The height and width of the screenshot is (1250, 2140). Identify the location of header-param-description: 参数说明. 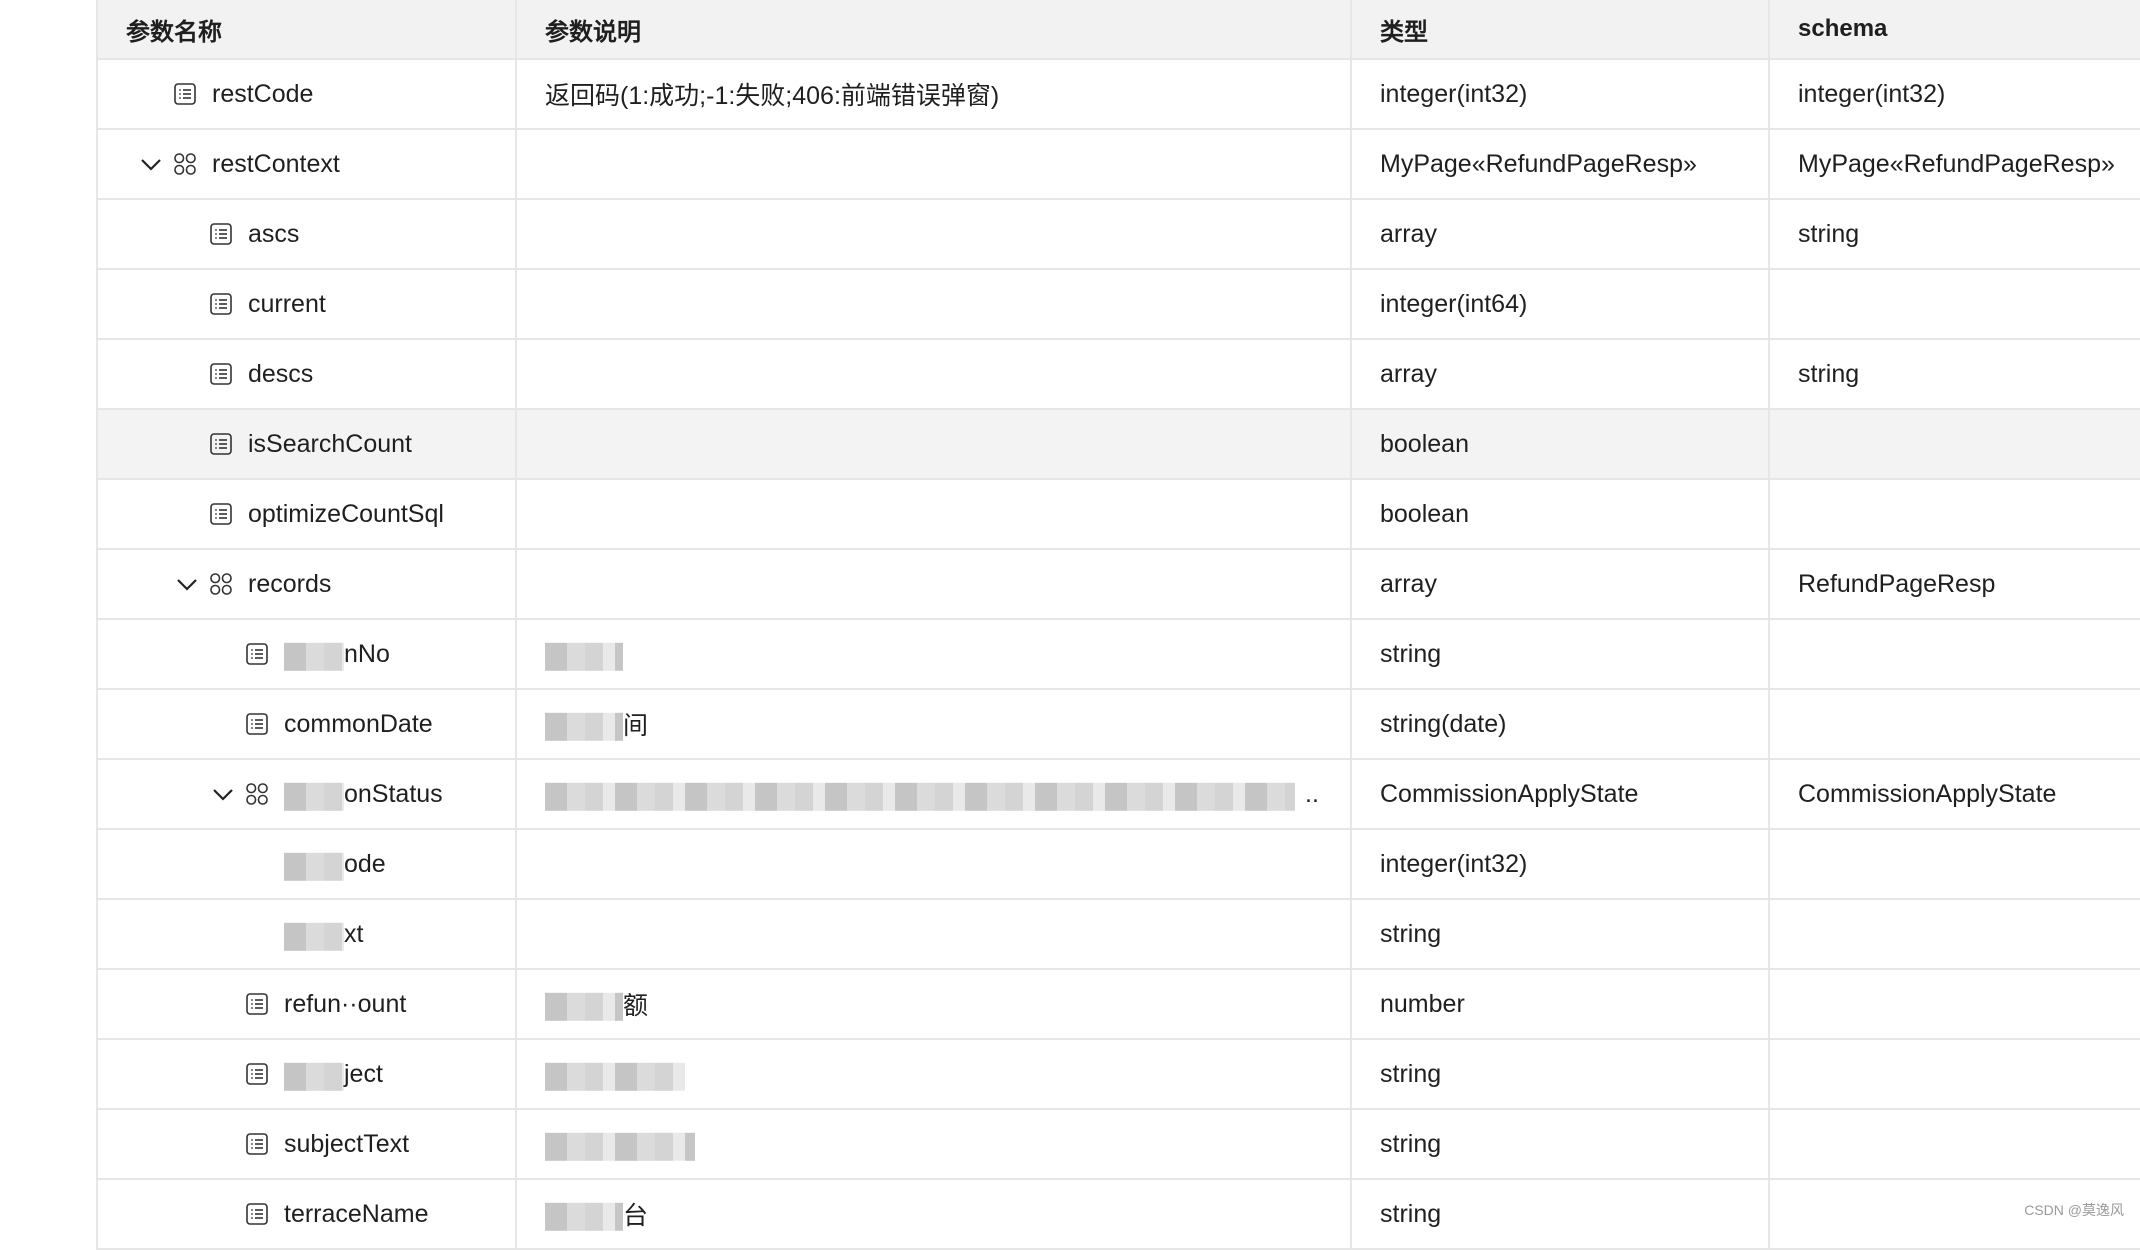
(933, 30).